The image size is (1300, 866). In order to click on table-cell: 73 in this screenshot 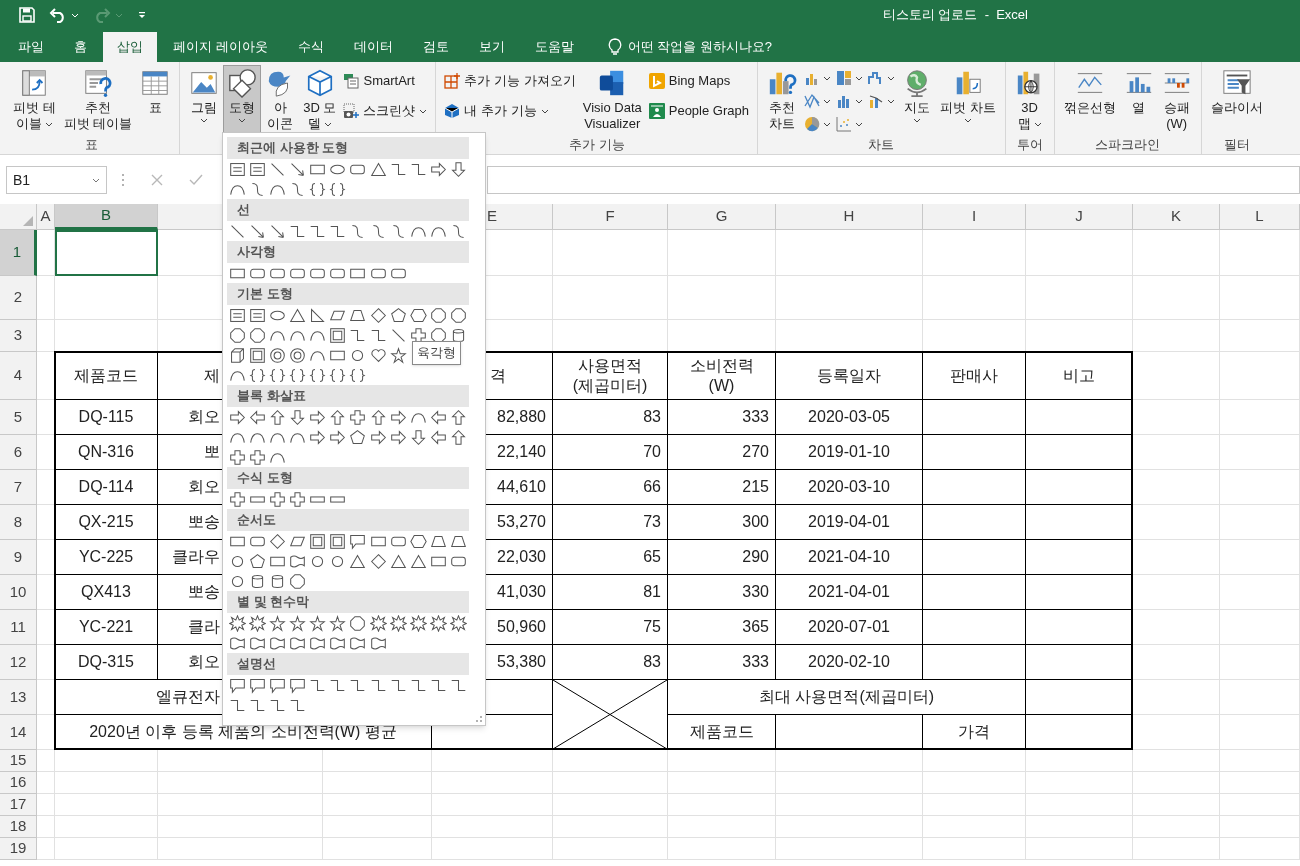, I will do `click(610, 522)`.